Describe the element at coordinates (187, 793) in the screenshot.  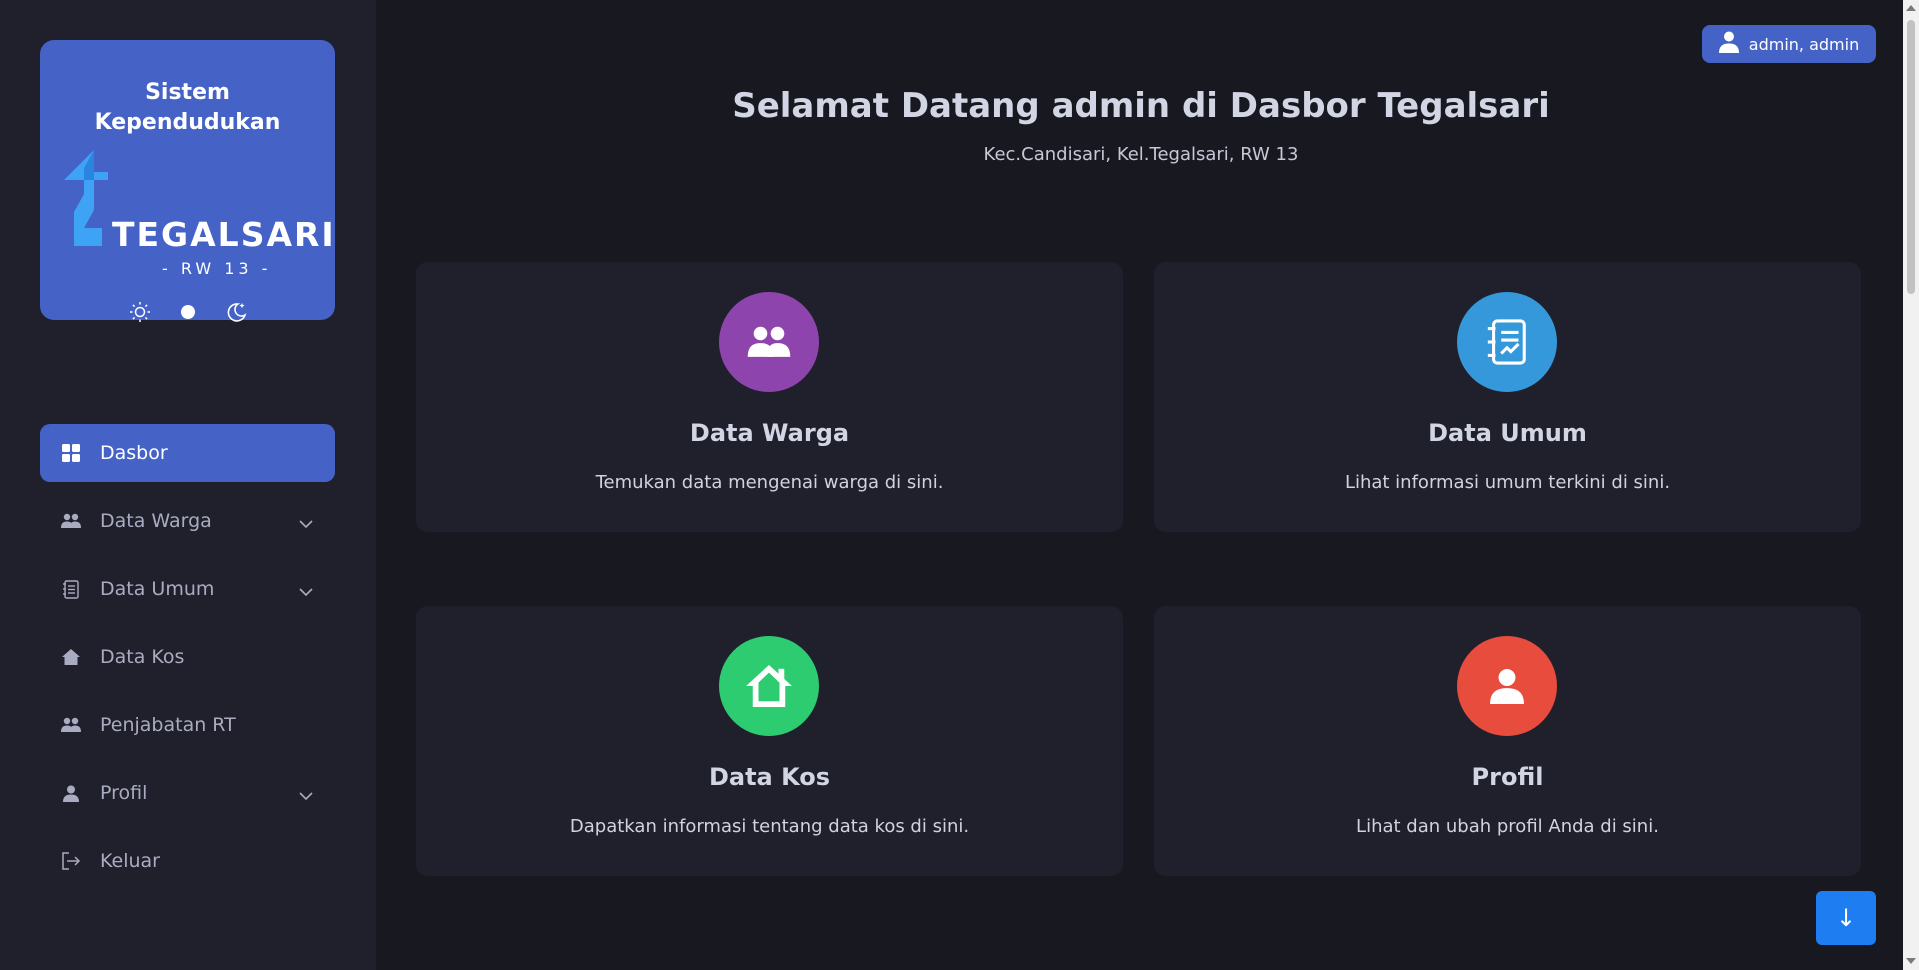
I see `sidebar-item-profil: Profil` at that location.